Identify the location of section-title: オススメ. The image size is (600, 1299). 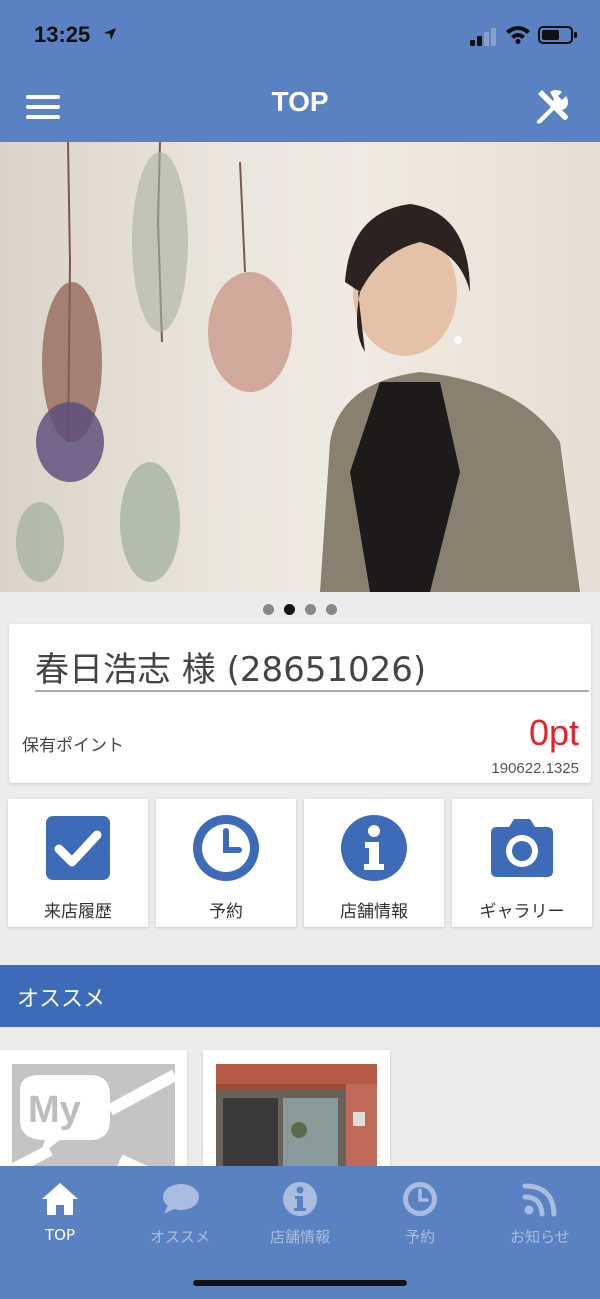
(61, 999).